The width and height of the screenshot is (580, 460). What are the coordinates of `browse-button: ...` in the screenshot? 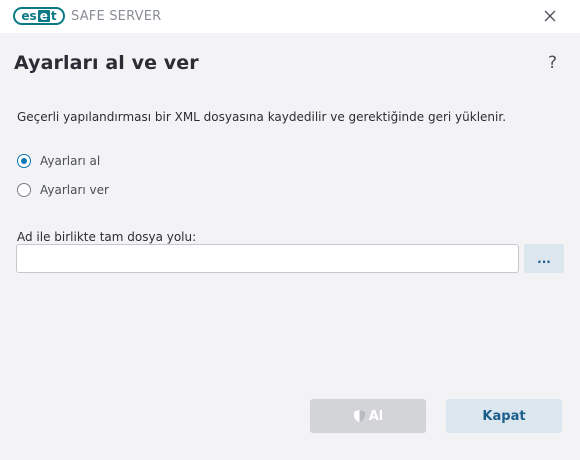 It's located at (544, 258).